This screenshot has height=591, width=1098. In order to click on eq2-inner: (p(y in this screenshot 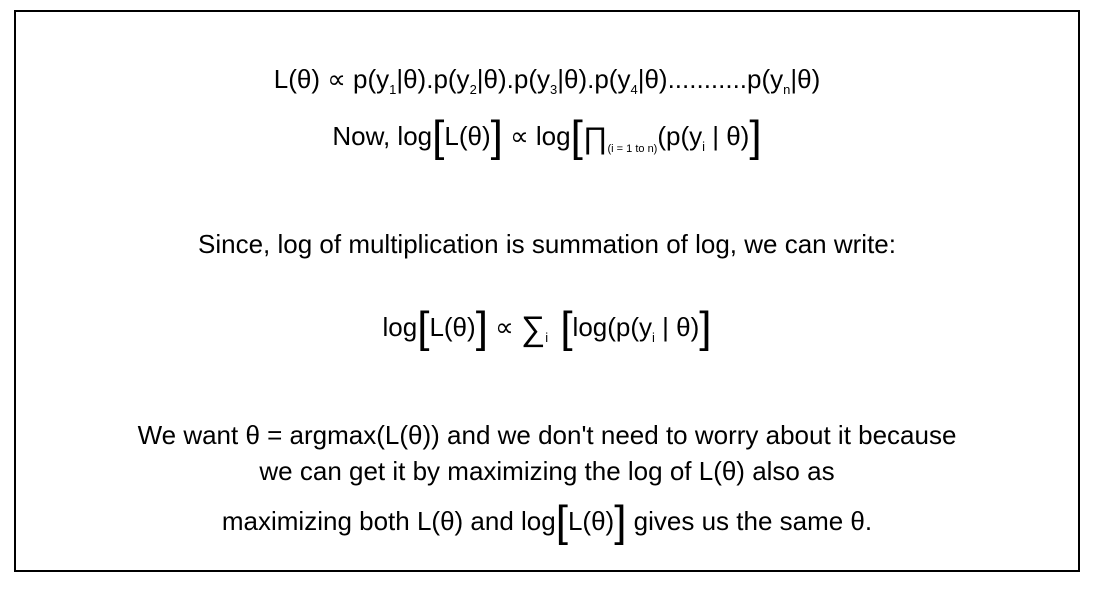, I will do `click(680, 136)`.